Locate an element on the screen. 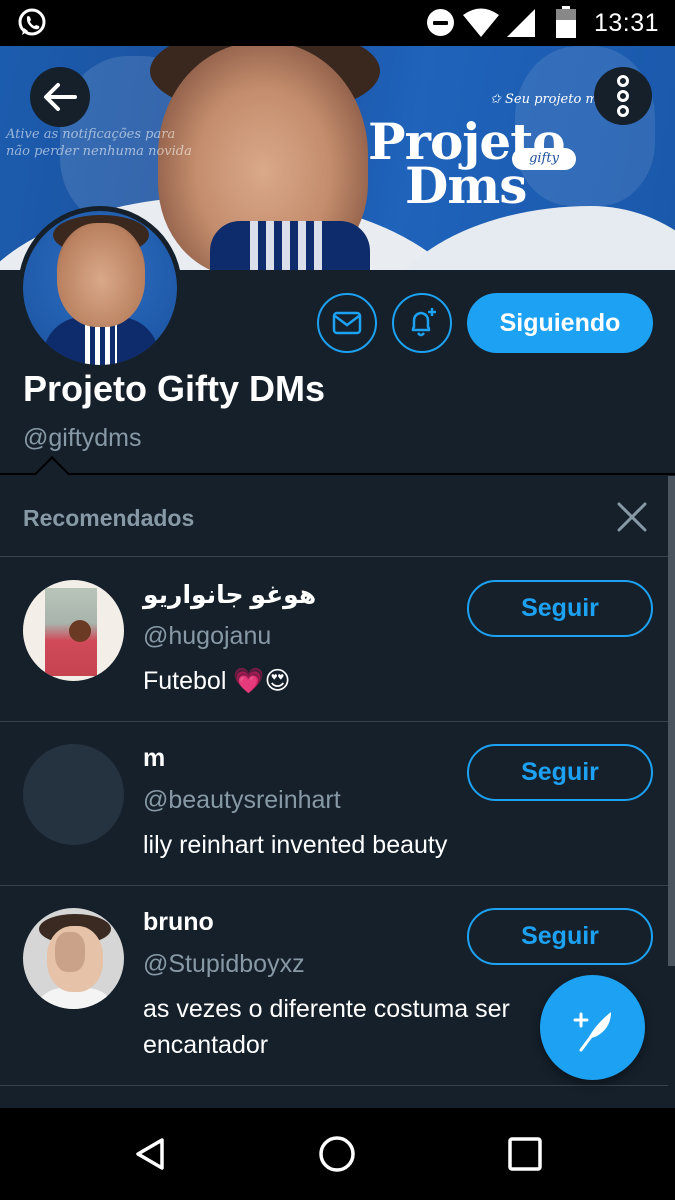 Image resolution: width=675 pixels, height=1200 pixels. compose-tweet-button is located at coordinates (592, 1027).